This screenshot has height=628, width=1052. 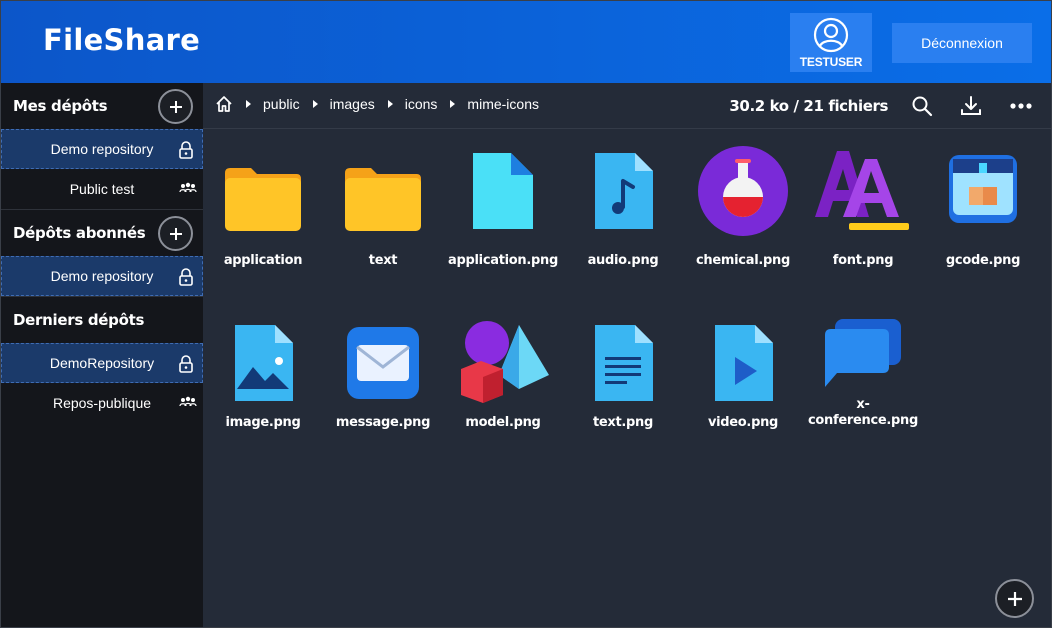 What do you see at coordinates (831, 62) in the screenshot?
I see `username-label: TESTUSER` at bounding box center [831, 62].